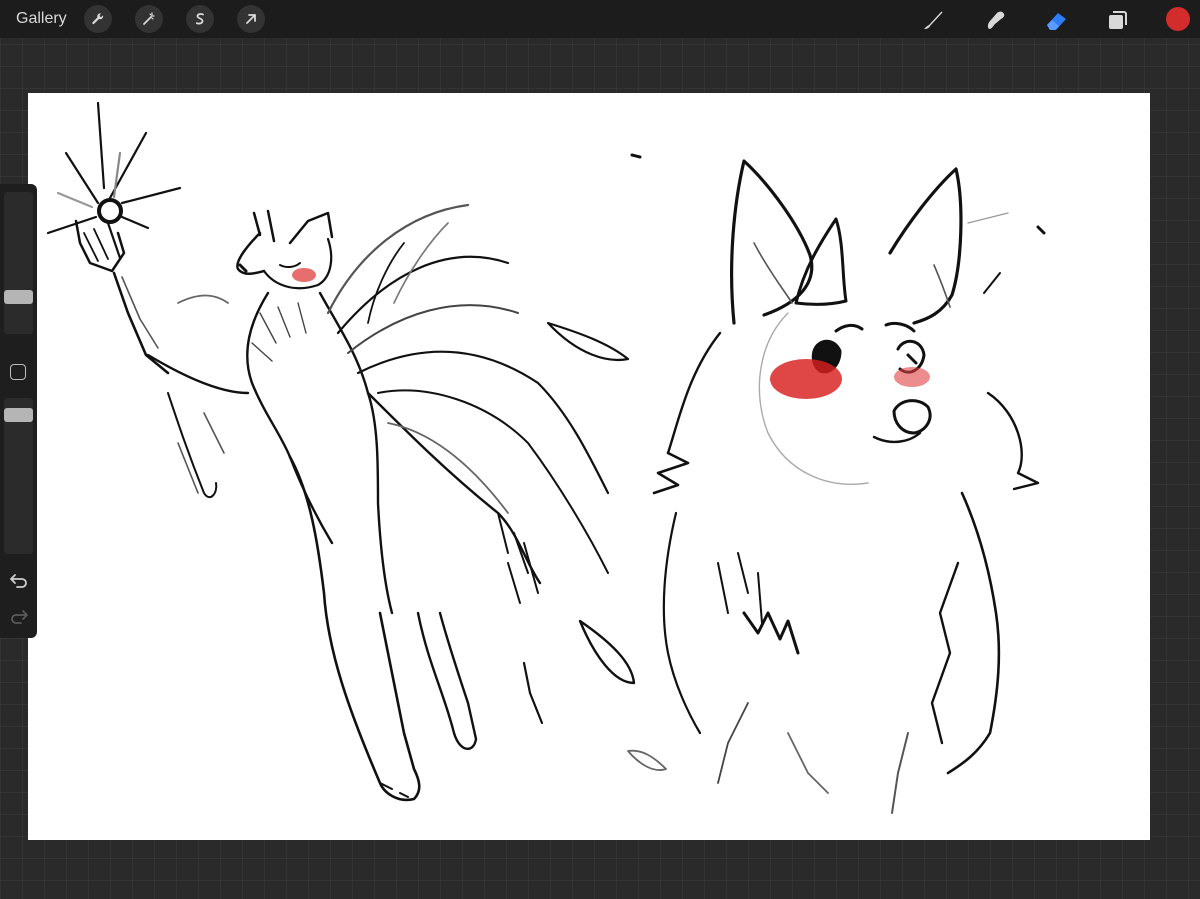 This screenshot has height=899, width=1200. Describe the element at coordinates (41, 19) in the screenshot. I see `gallery-button: Gallery` at that location.